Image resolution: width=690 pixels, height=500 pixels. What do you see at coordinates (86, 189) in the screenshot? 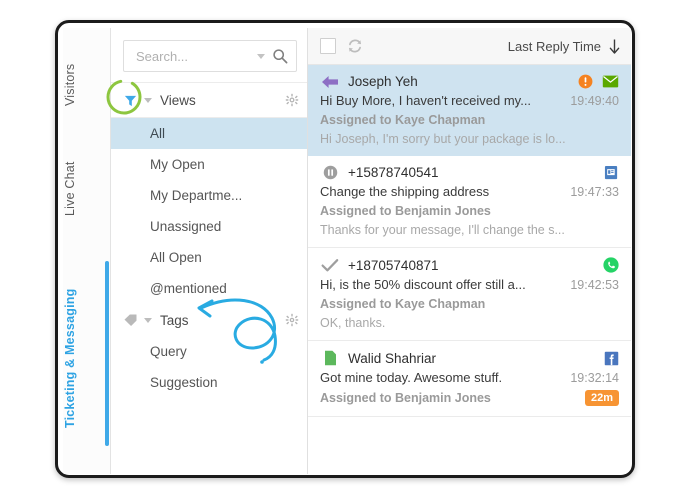
I see `rail-tab-live-chat: Live Chat` at bounding box center [86, 189].